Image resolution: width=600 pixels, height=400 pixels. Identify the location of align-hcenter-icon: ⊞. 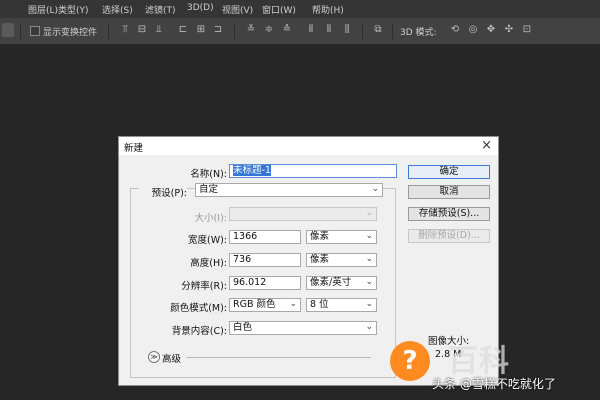
(201, 30).